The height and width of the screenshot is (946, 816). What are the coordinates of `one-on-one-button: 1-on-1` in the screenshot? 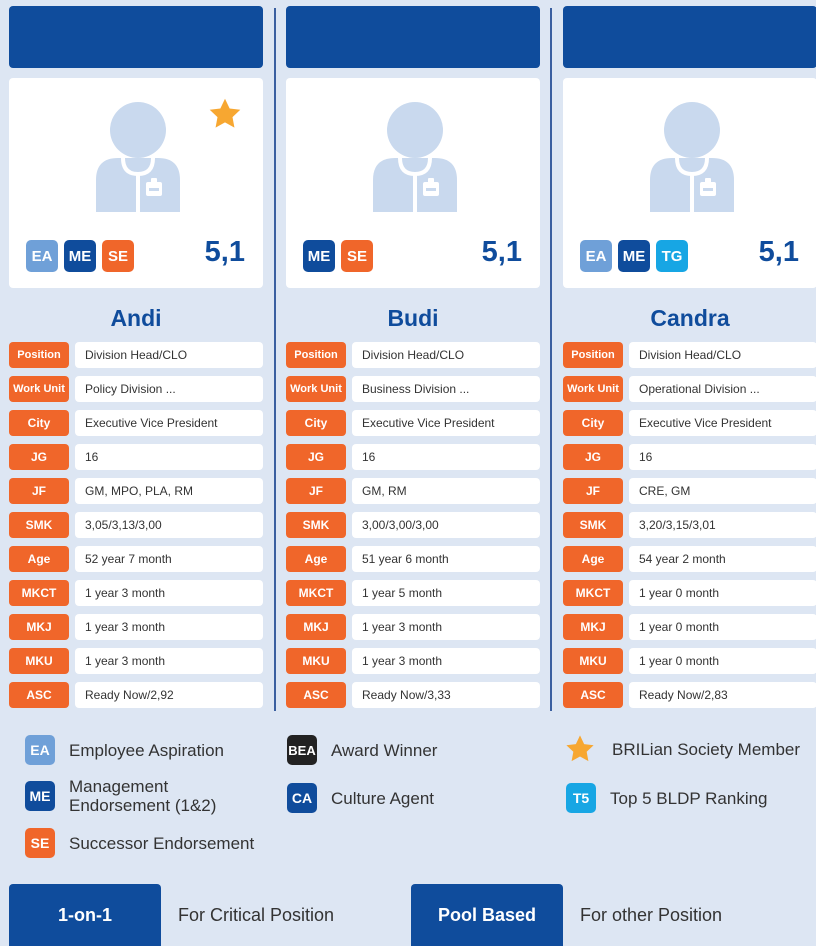 It's located at (85, 915).